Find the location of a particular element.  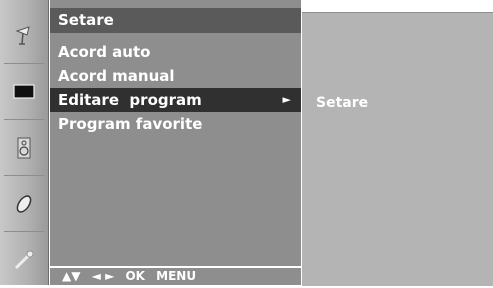

satellite-dish-icon is located at coordinates (22, 35).